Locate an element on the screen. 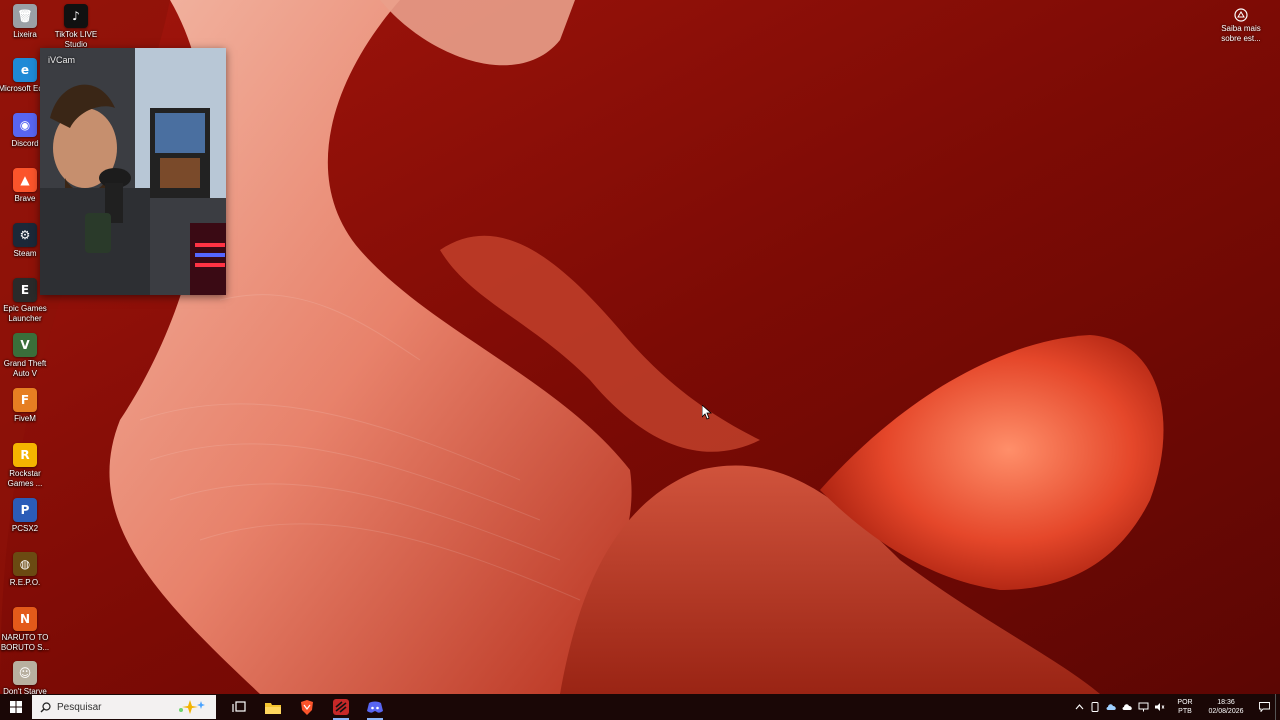  file-explorer-button is located at coordinates (273, 707).